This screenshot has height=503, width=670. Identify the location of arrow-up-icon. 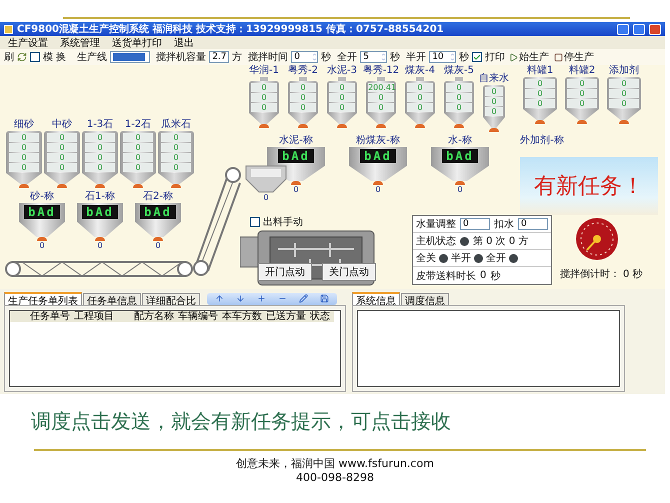
(219, 298).